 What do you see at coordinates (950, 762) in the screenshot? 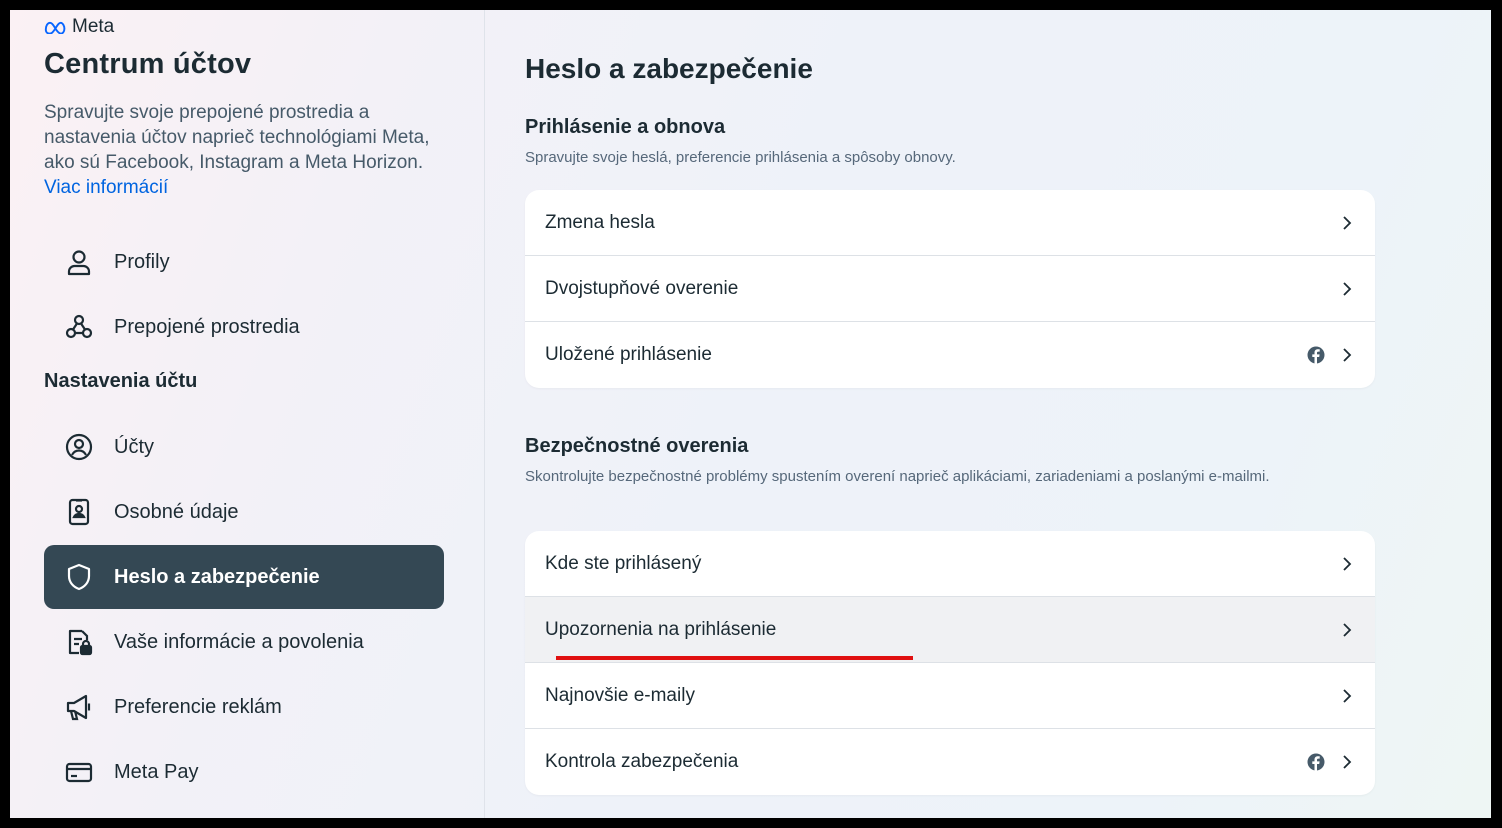
I see `security-checkup-row: Kontrola zabezpečenia` at bounding box center [950, 762].